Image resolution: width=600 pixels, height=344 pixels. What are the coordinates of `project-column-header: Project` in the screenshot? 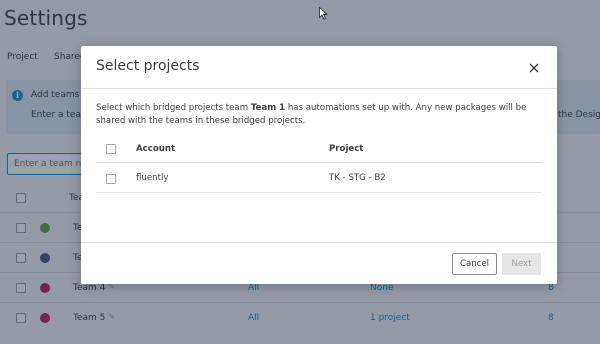 It's located at (346, 149).